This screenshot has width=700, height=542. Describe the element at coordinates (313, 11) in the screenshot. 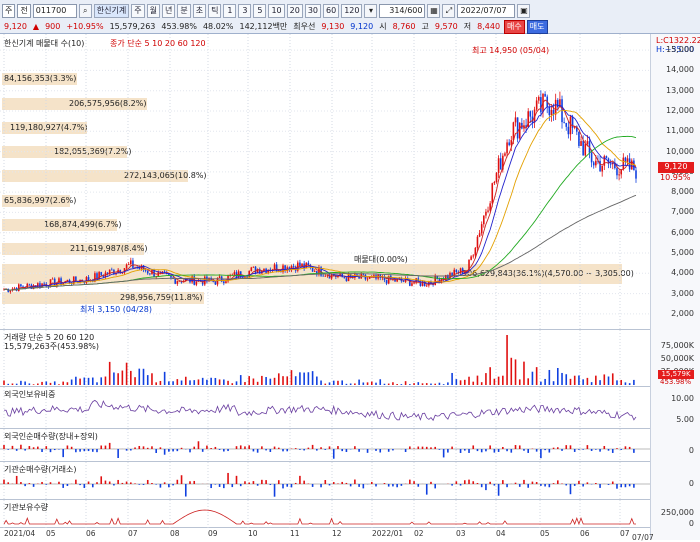

I see `tick-30-button: 30` at that location.